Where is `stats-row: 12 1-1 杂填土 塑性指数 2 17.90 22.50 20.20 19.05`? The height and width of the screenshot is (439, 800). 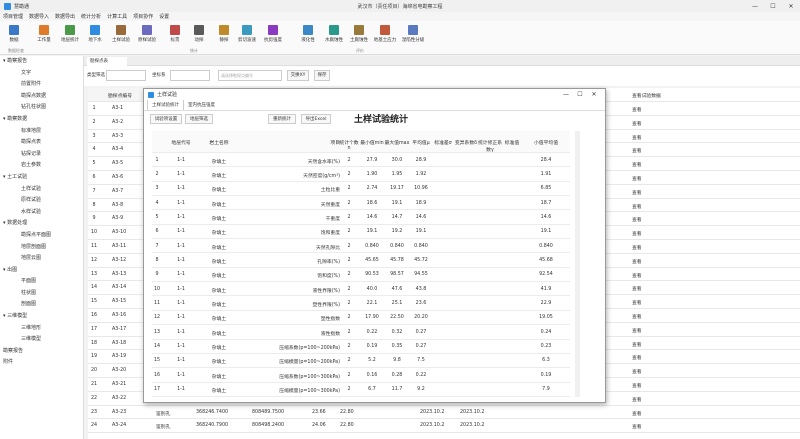 stats-row: 12 1-1 杂填土 塑性指数 2 17.90 22.50 20.20 19.05 is located at coordinates (361, 318).